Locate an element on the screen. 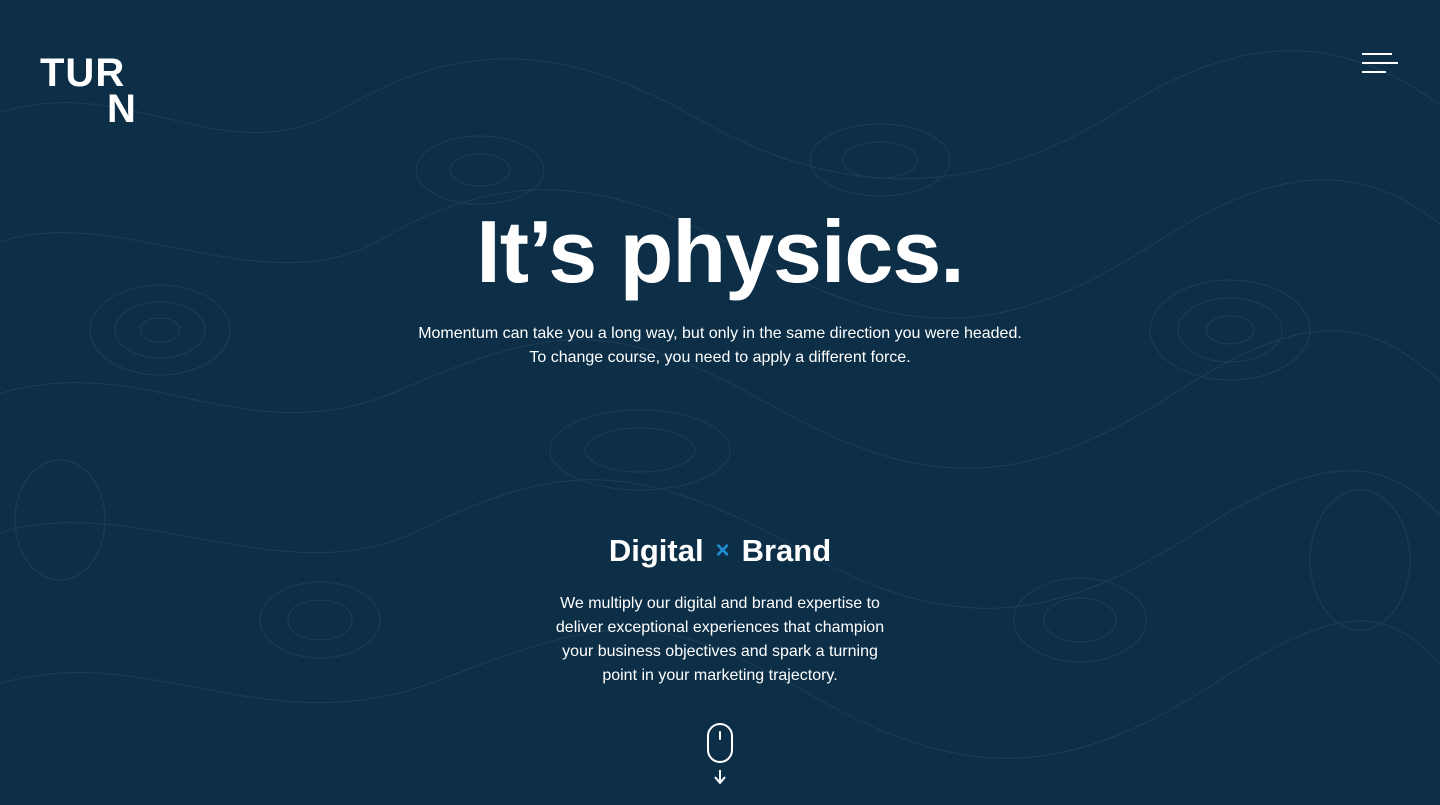 The width and height of the screenshot is (1440, 805). multiply-icon: × is located at coordinates (722, 550).